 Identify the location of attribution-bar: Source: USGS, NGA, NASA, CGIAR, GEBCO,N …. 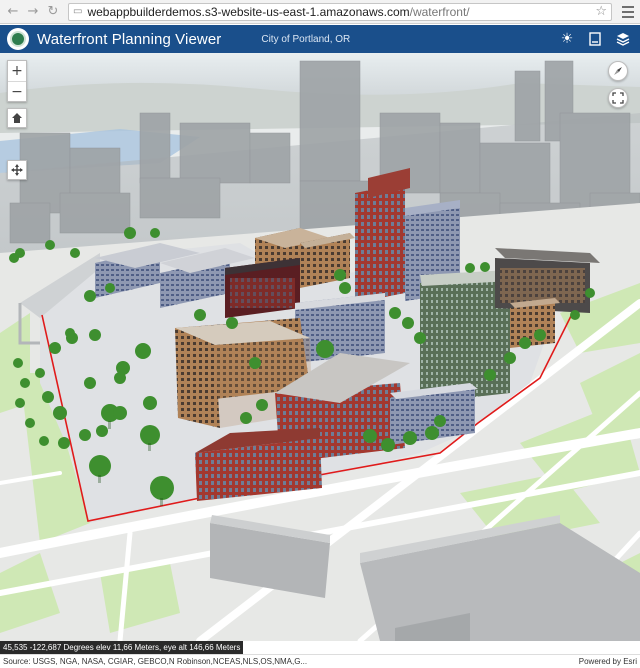
(320, 661).